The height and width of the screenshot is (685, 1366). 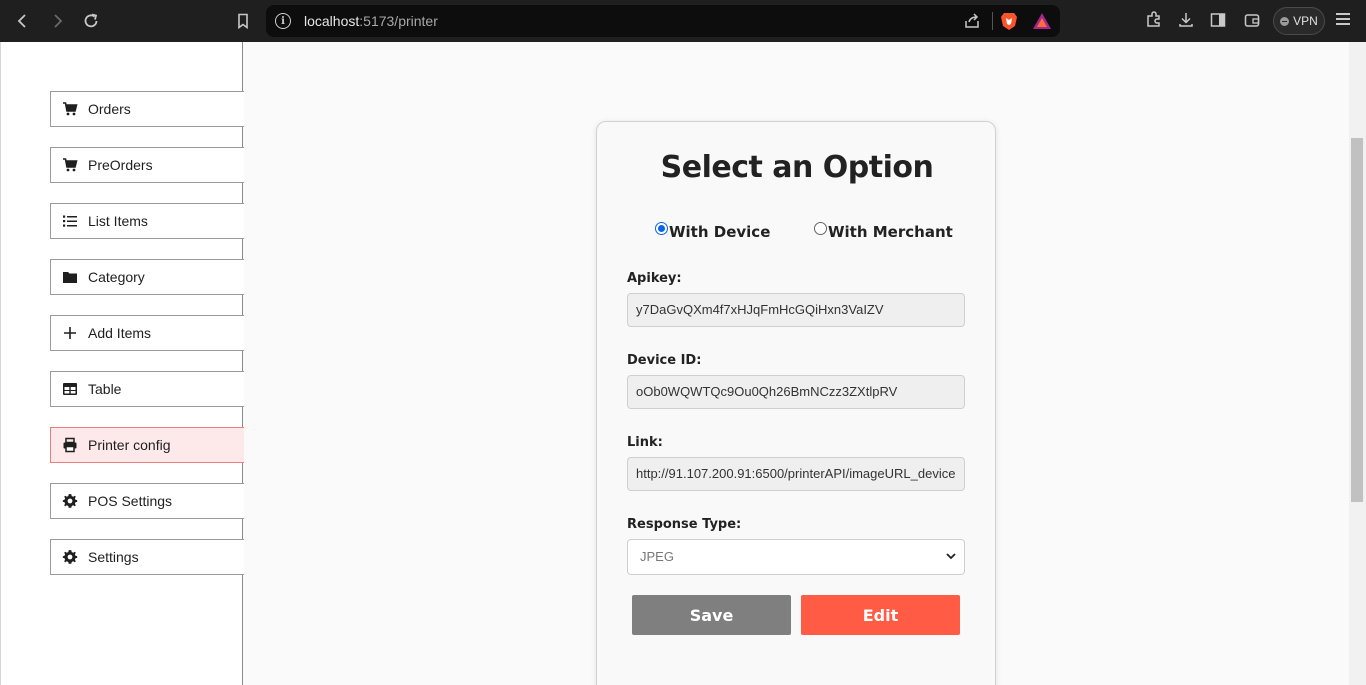 I want to click on site-info-icon: i, so click(x=283, y=21).